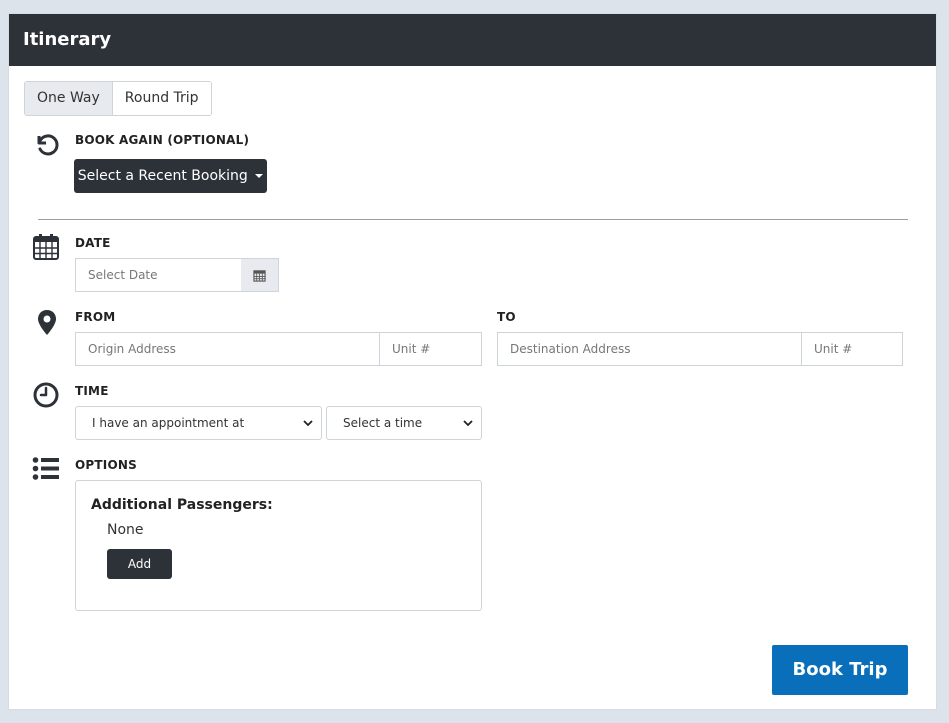 This screenshot has width=949, height=723. I want to click on date-picker-button, so click(260, 275).